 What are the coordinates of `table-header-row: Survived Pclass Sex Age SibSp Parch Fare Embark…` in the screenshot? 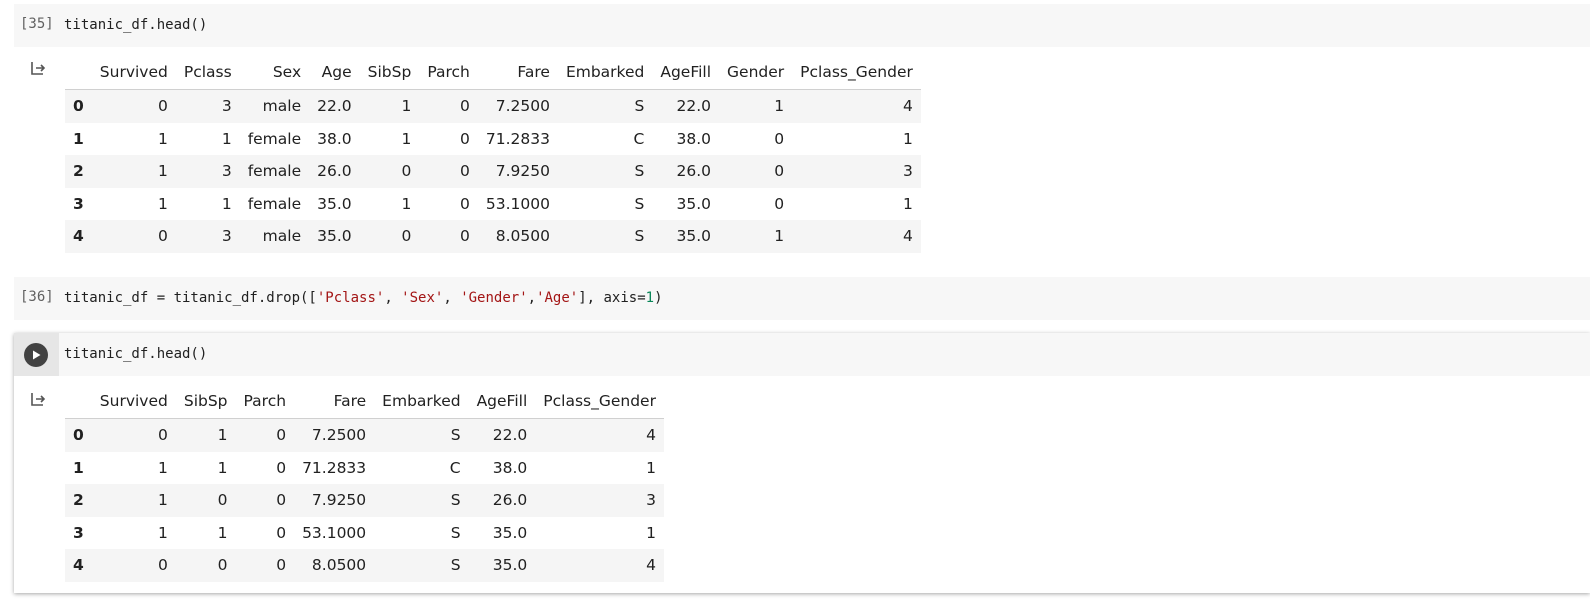 It's located at (493, 72).